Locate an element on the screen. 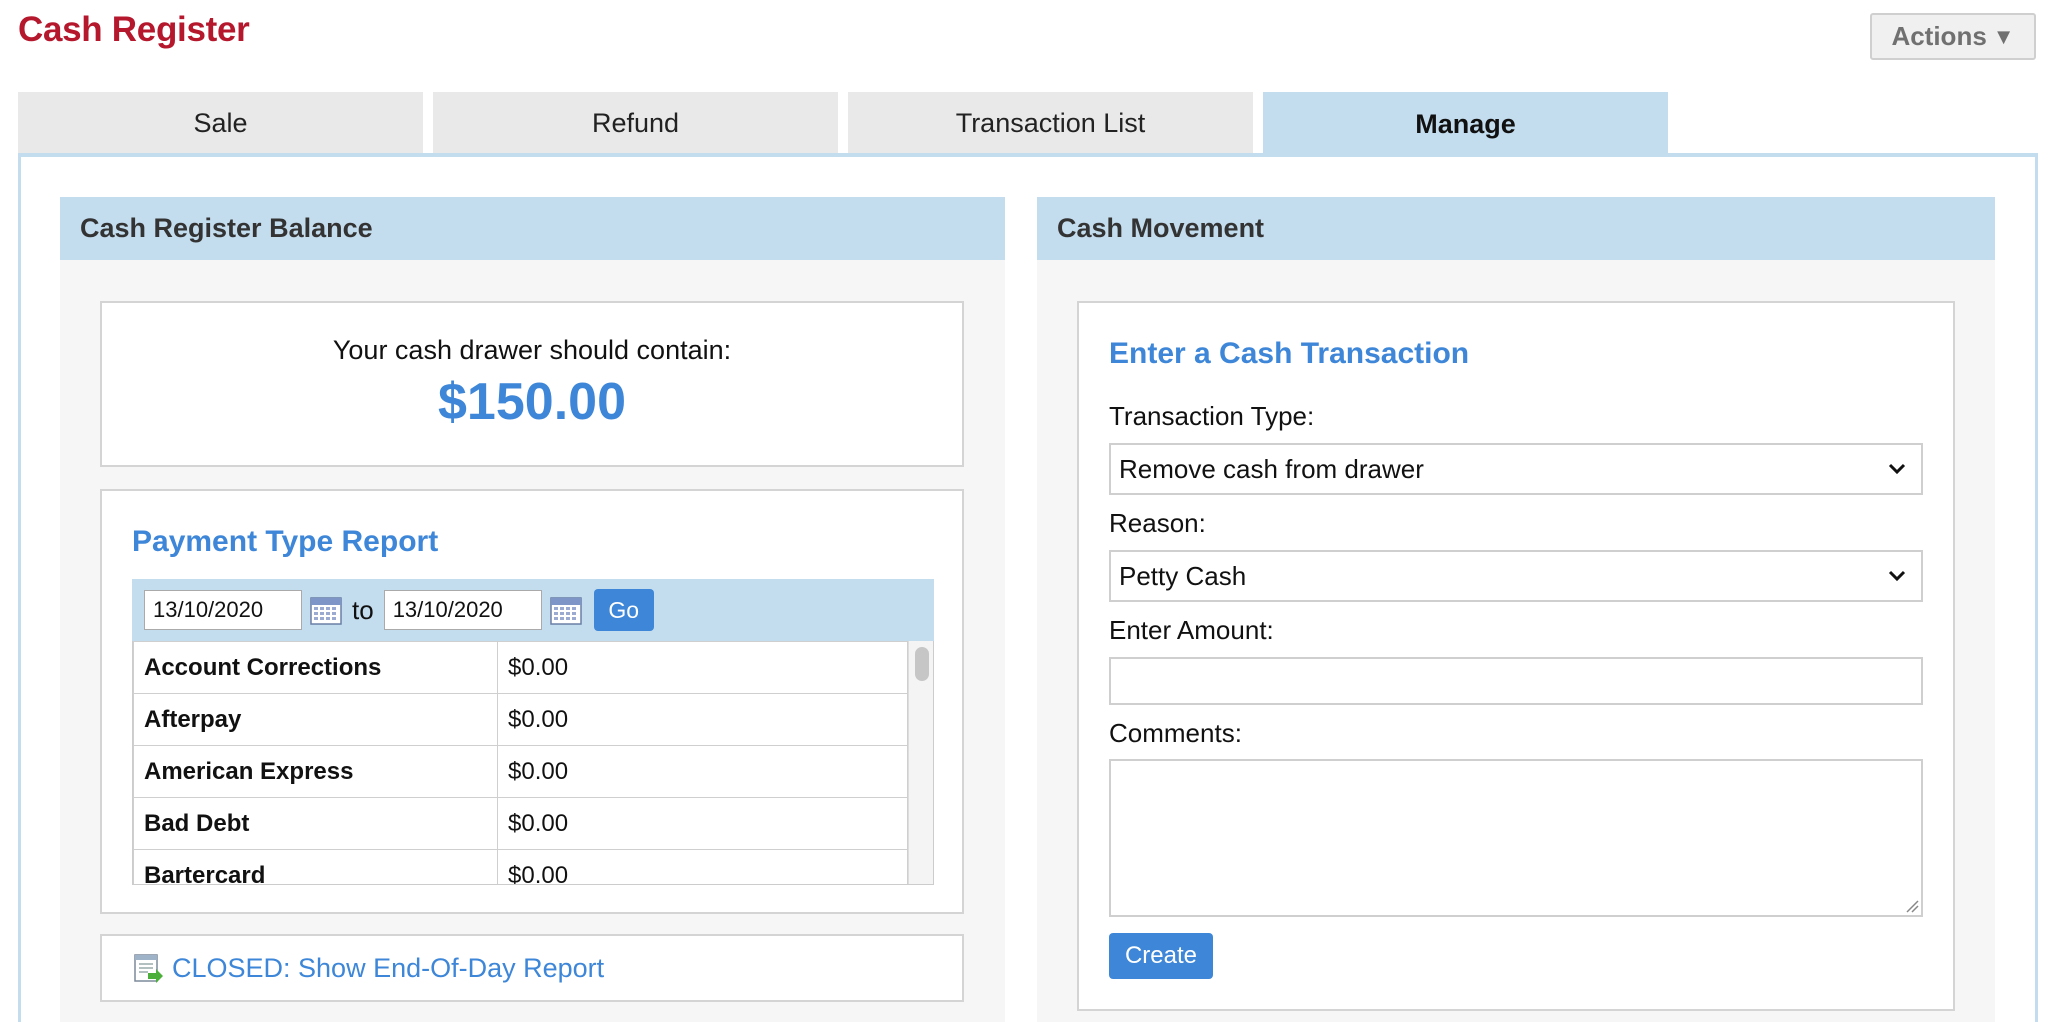  transaction-type-value: Remove cash from drawer is located at coordinates (1271, 468).